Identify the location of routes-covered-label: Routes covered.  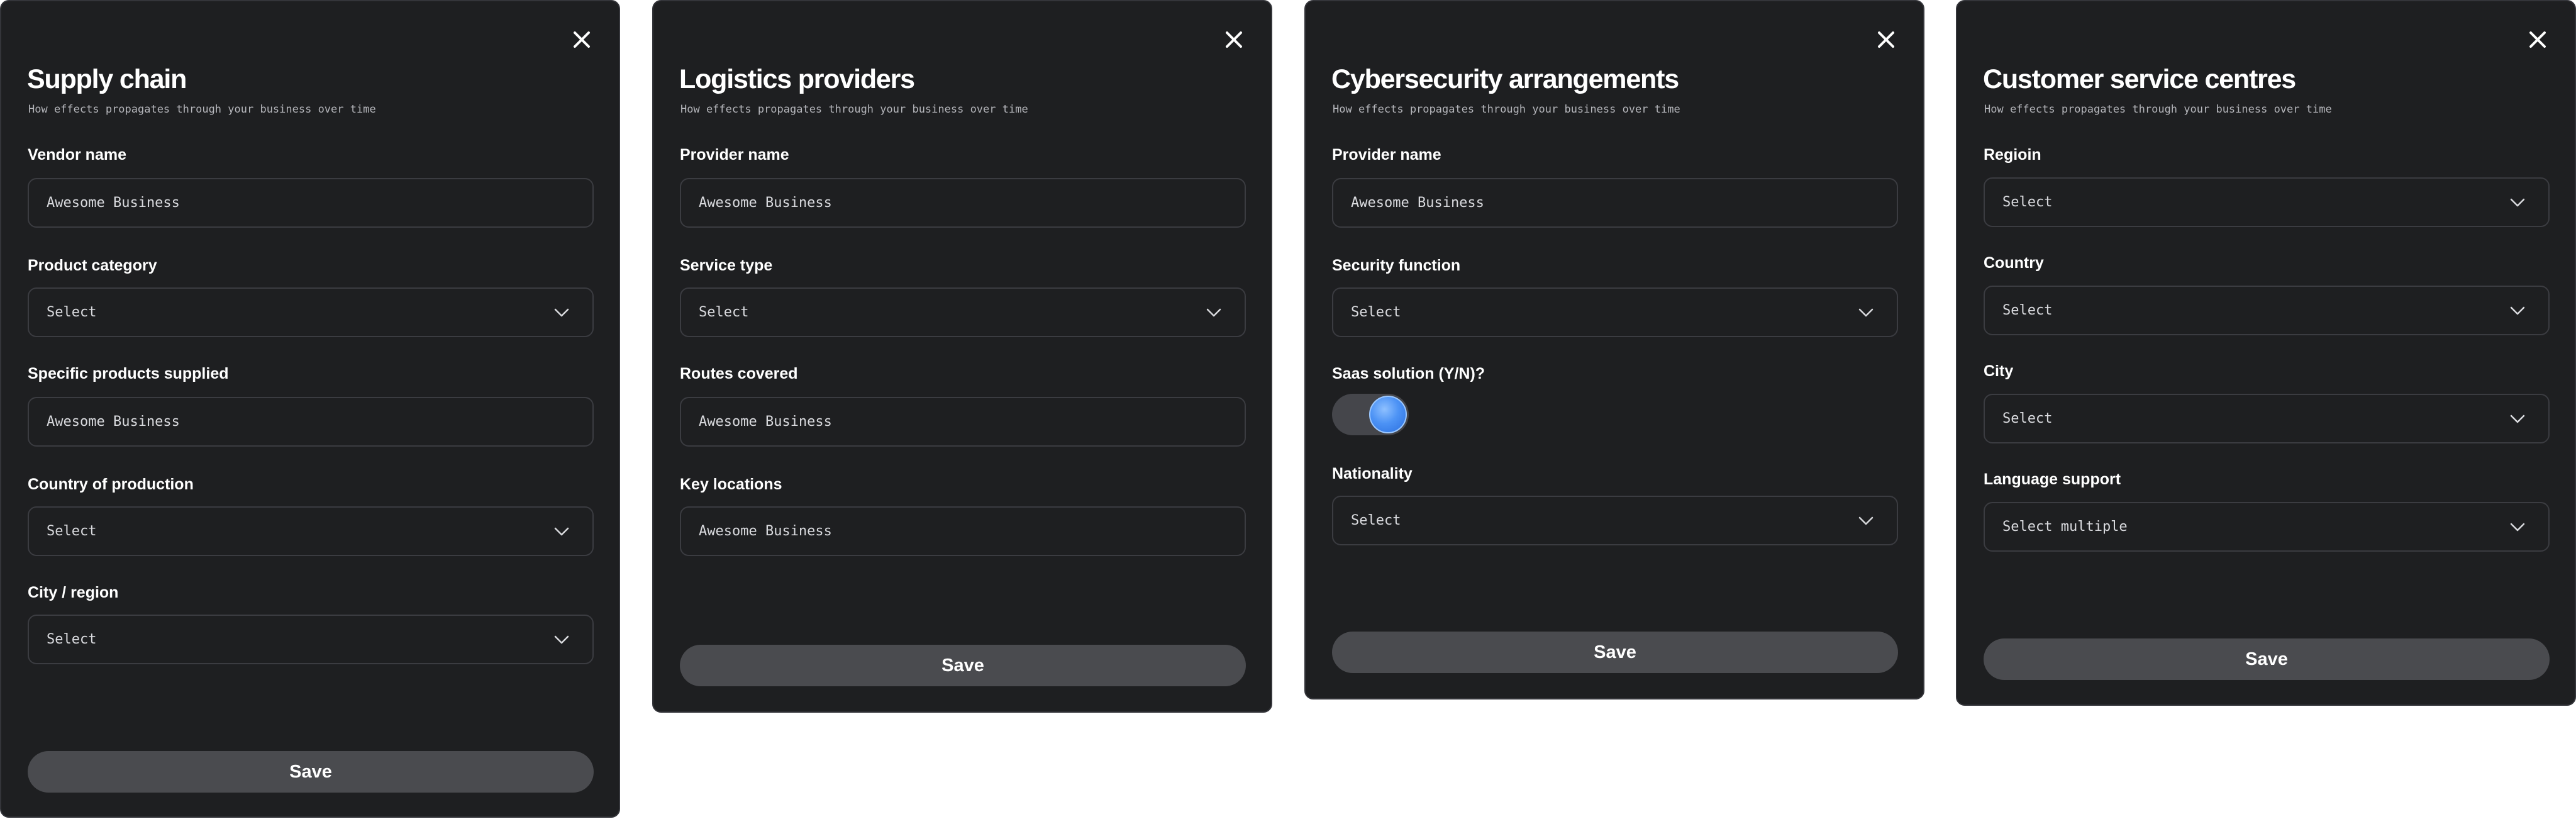
(739, 373).